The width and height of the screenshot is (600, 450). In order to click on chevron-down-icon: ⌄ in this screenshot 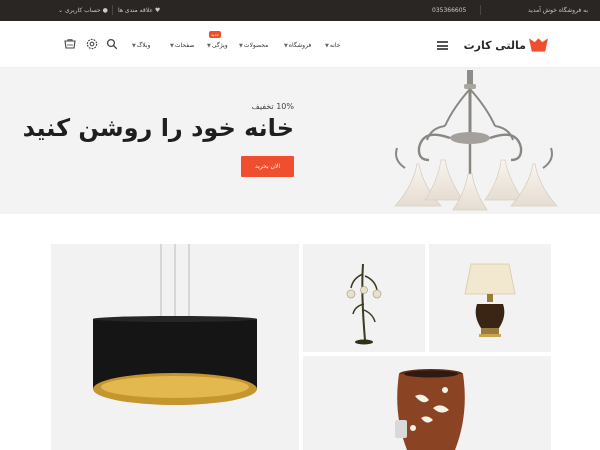, I will do `click(61, 10)`.